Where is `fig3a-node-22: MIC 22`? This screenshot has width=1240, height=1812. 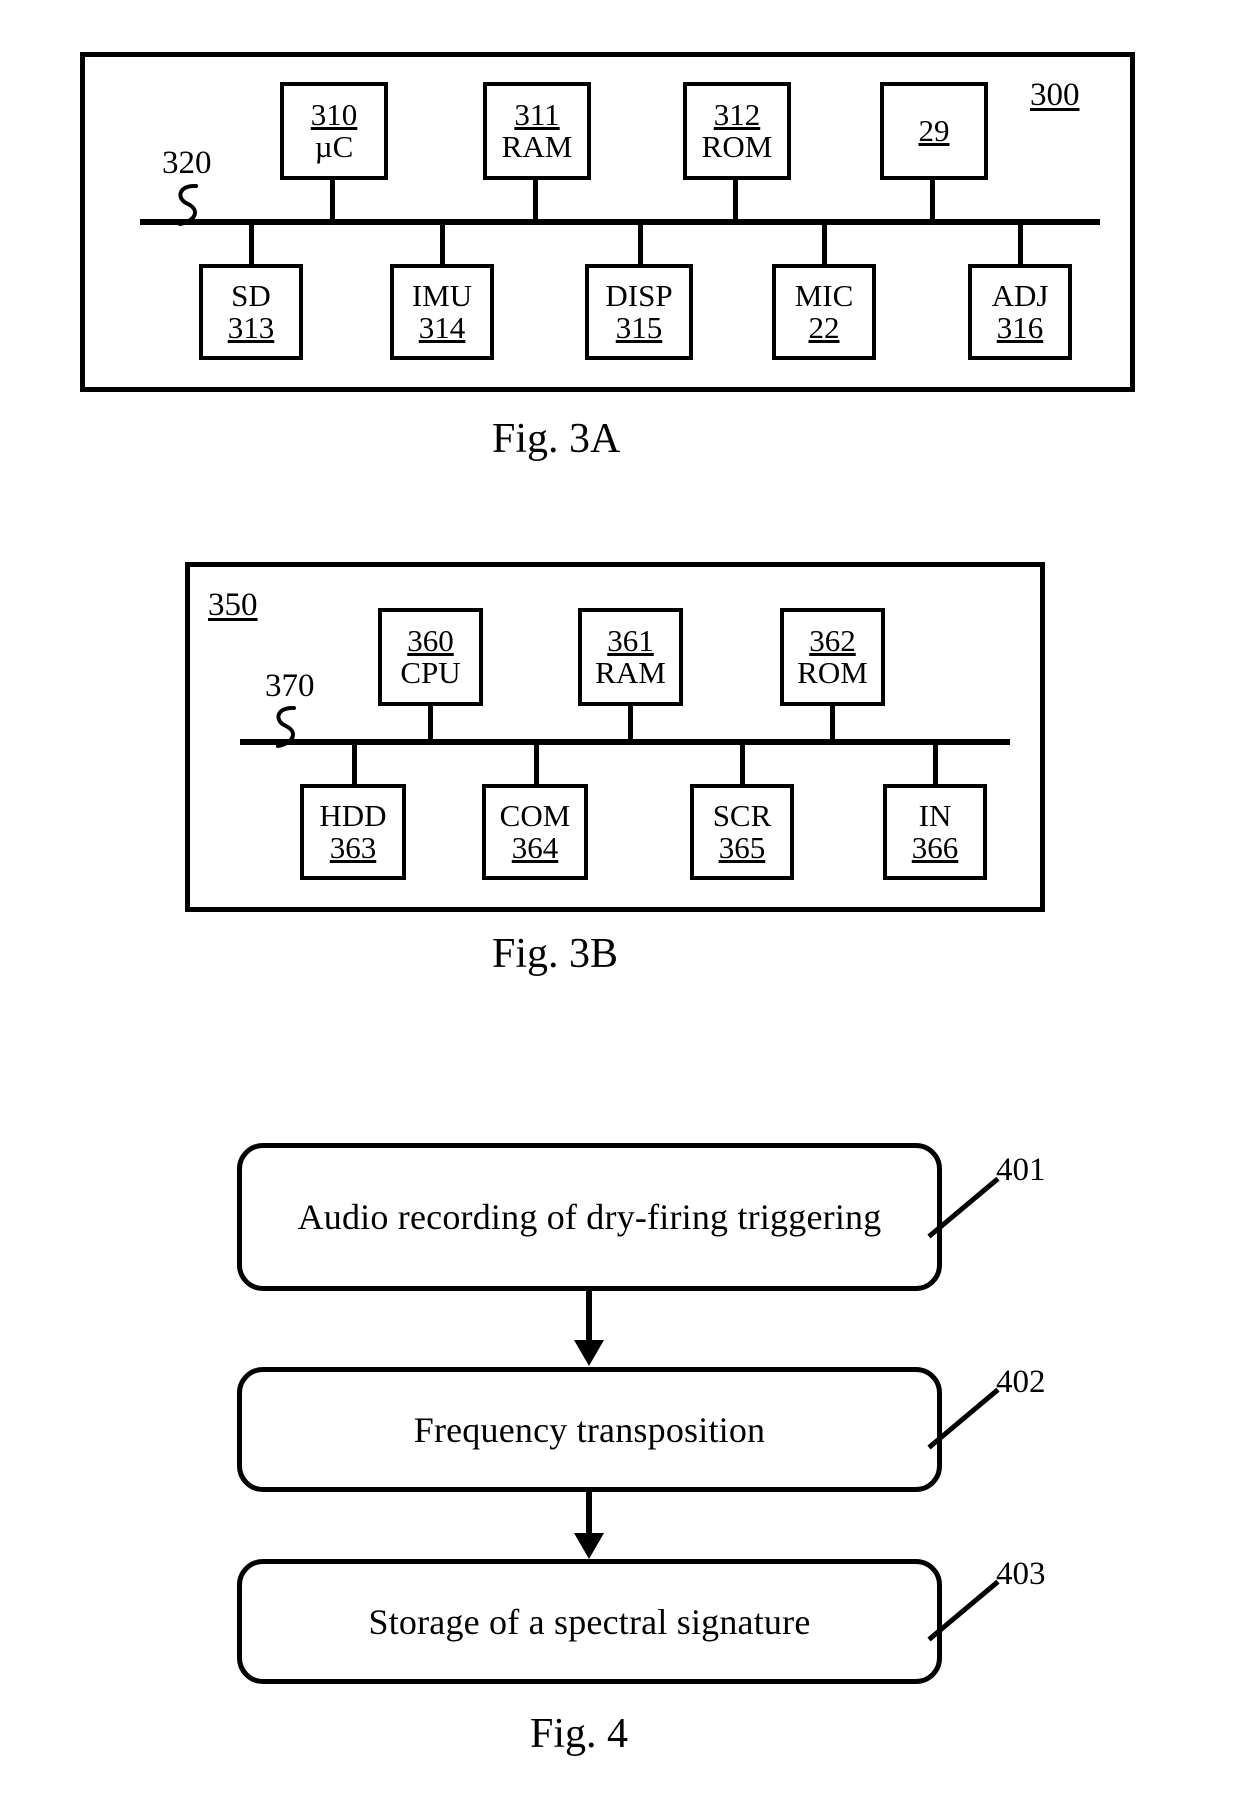 fig3a-node-22: MIC 22 is located at coordinates (824, 312).